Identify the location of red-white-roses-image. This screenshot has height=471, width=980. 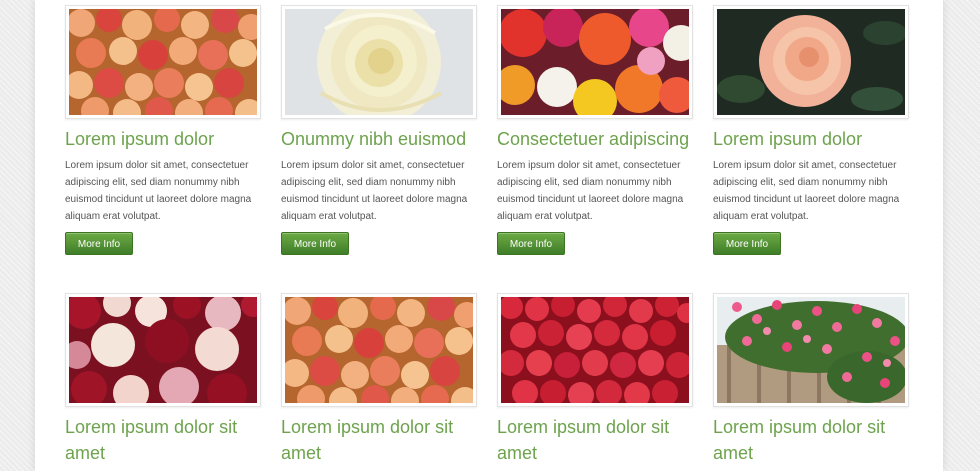
(163, 350).